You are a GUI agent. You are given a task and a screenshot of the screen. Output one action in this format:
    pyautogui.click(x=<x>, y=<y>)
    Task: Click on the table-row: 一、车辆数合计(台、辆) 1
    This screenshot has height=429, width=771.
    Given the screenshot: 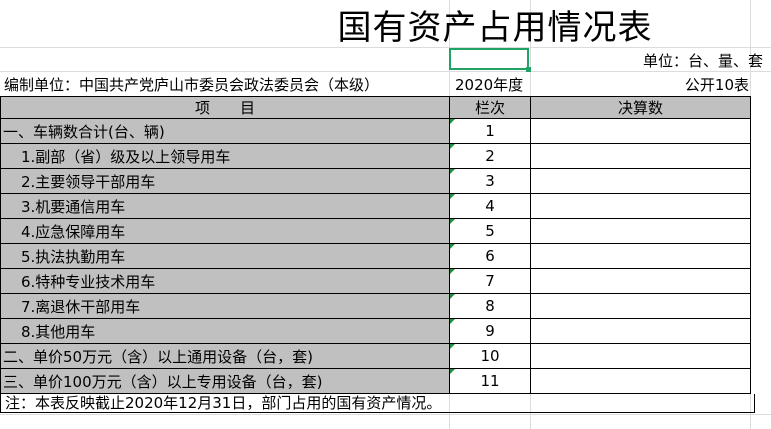 What is the action you would take?
    pyautogui.click(x=375, y=131)
    